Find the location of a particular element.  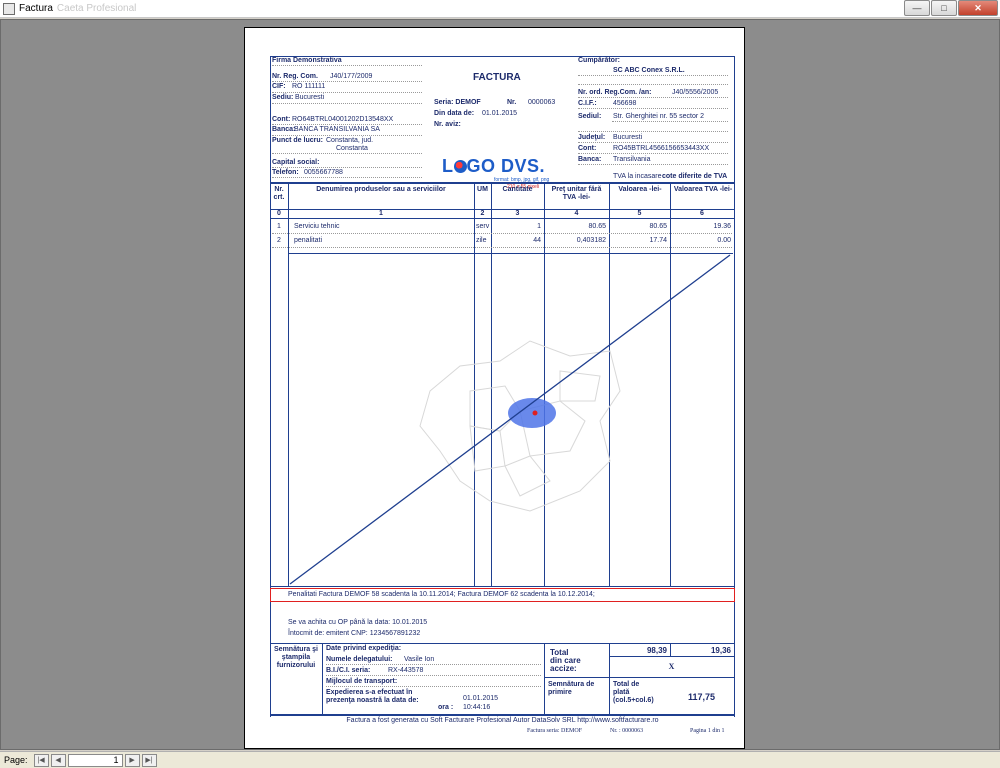

footer-seria: Factura seria: DEMOF is located at coordinates (554, 731).